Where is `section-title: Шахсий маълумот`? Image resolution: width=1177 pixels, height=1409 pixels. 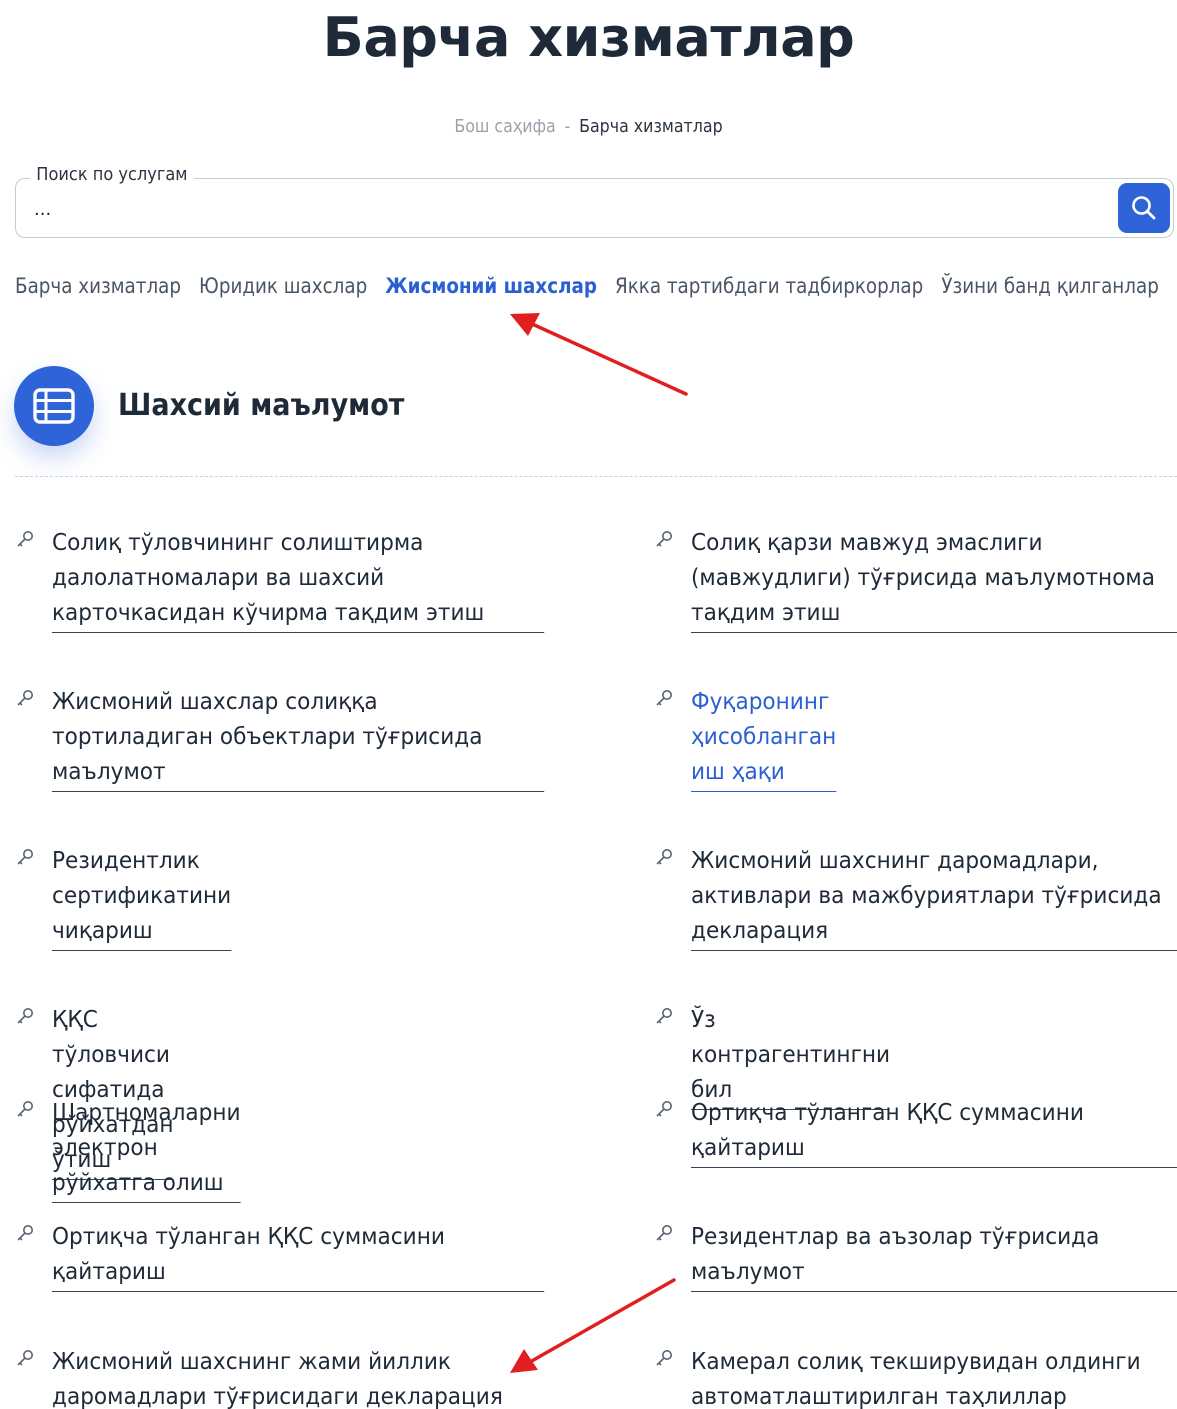
section-title: Шахсий маълумот is located at coordinates (261, 405).